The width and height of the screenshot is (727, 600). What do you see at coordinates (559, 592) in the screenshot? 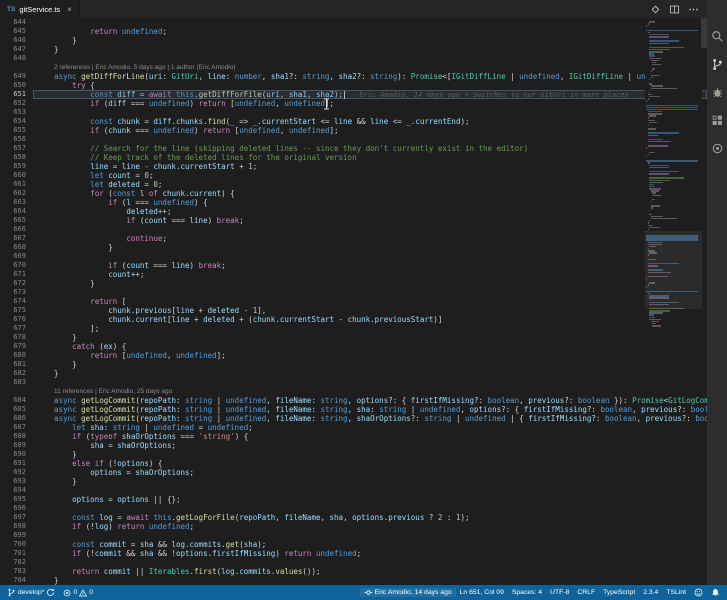
I see `encoding-status: UTF-8` at bounding box center [559, 592].